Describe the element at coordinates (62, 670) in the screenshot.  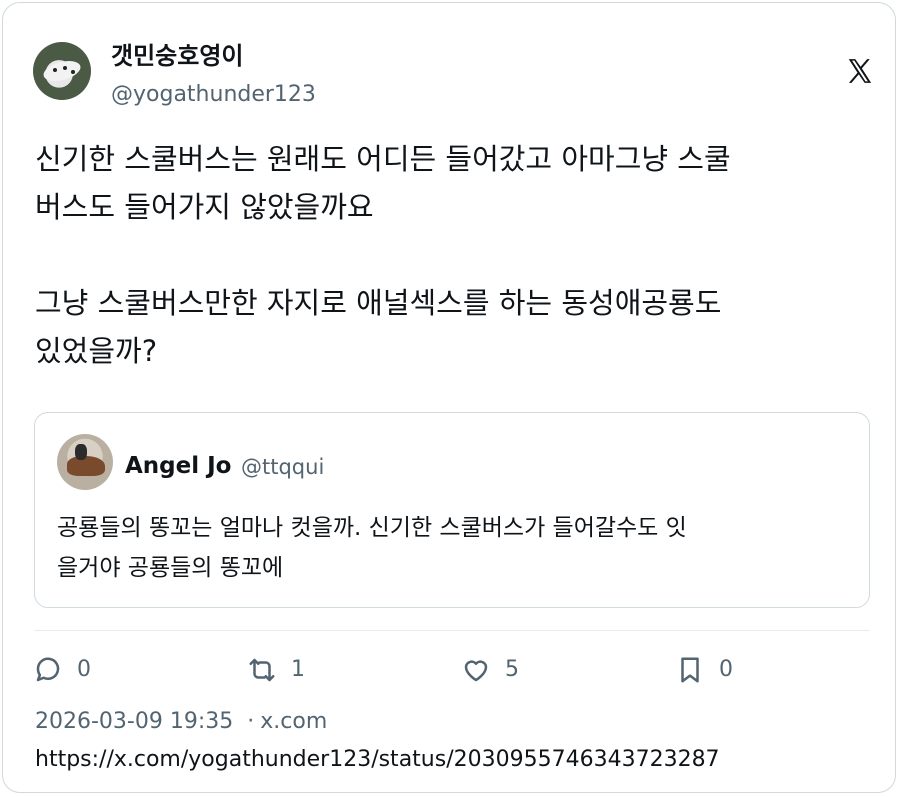
I see `reply-button: 0` at that location.